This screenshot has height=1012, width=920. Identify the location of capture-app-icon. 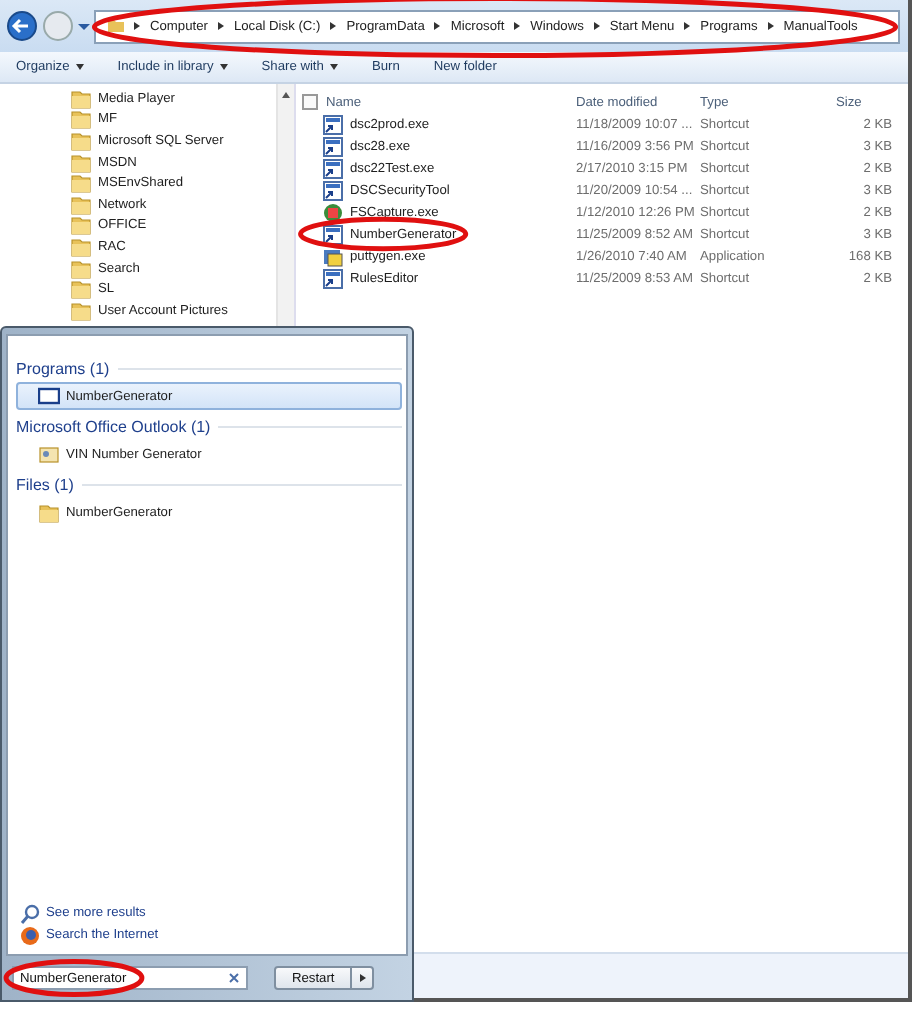
(333, 213).